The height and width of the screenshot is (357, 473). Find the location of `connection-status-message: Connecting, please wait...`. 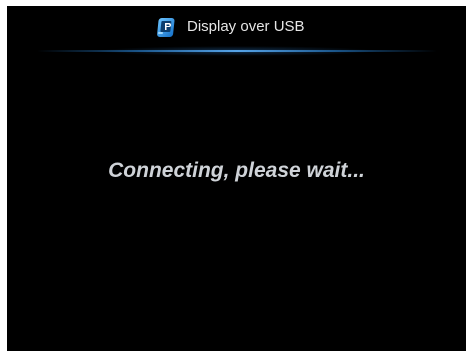

connection-status-message: Connecting, please wait... is located at coordinates (236, 170).